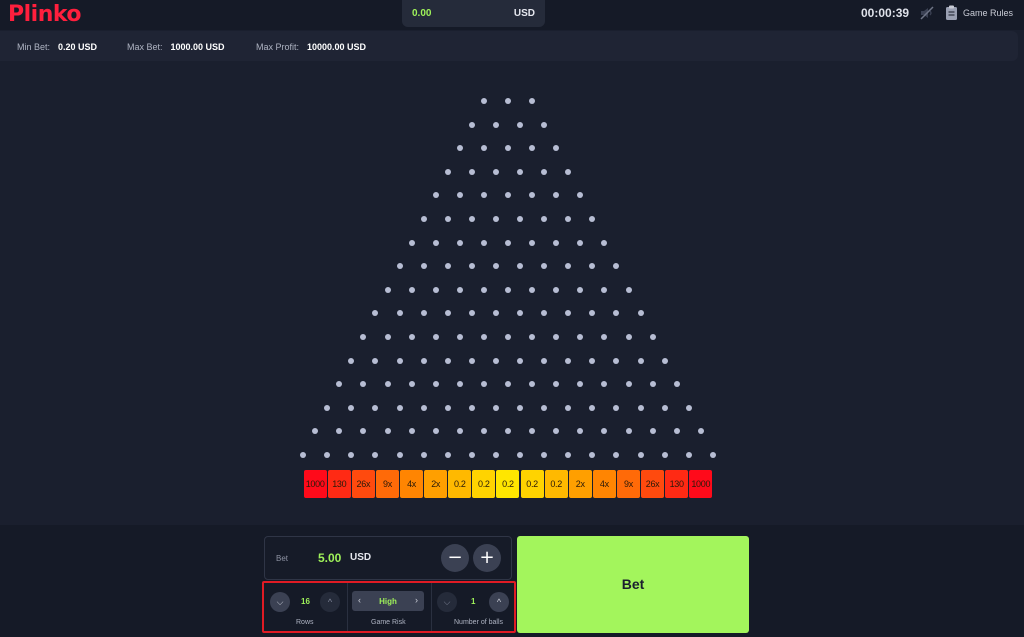 The width and height of the screenshot is (1024, 637). What do you see at coordinates (499, 602) in the screenshot?
I see `balls-increase-button: ^` at bounding box center [499, 602].